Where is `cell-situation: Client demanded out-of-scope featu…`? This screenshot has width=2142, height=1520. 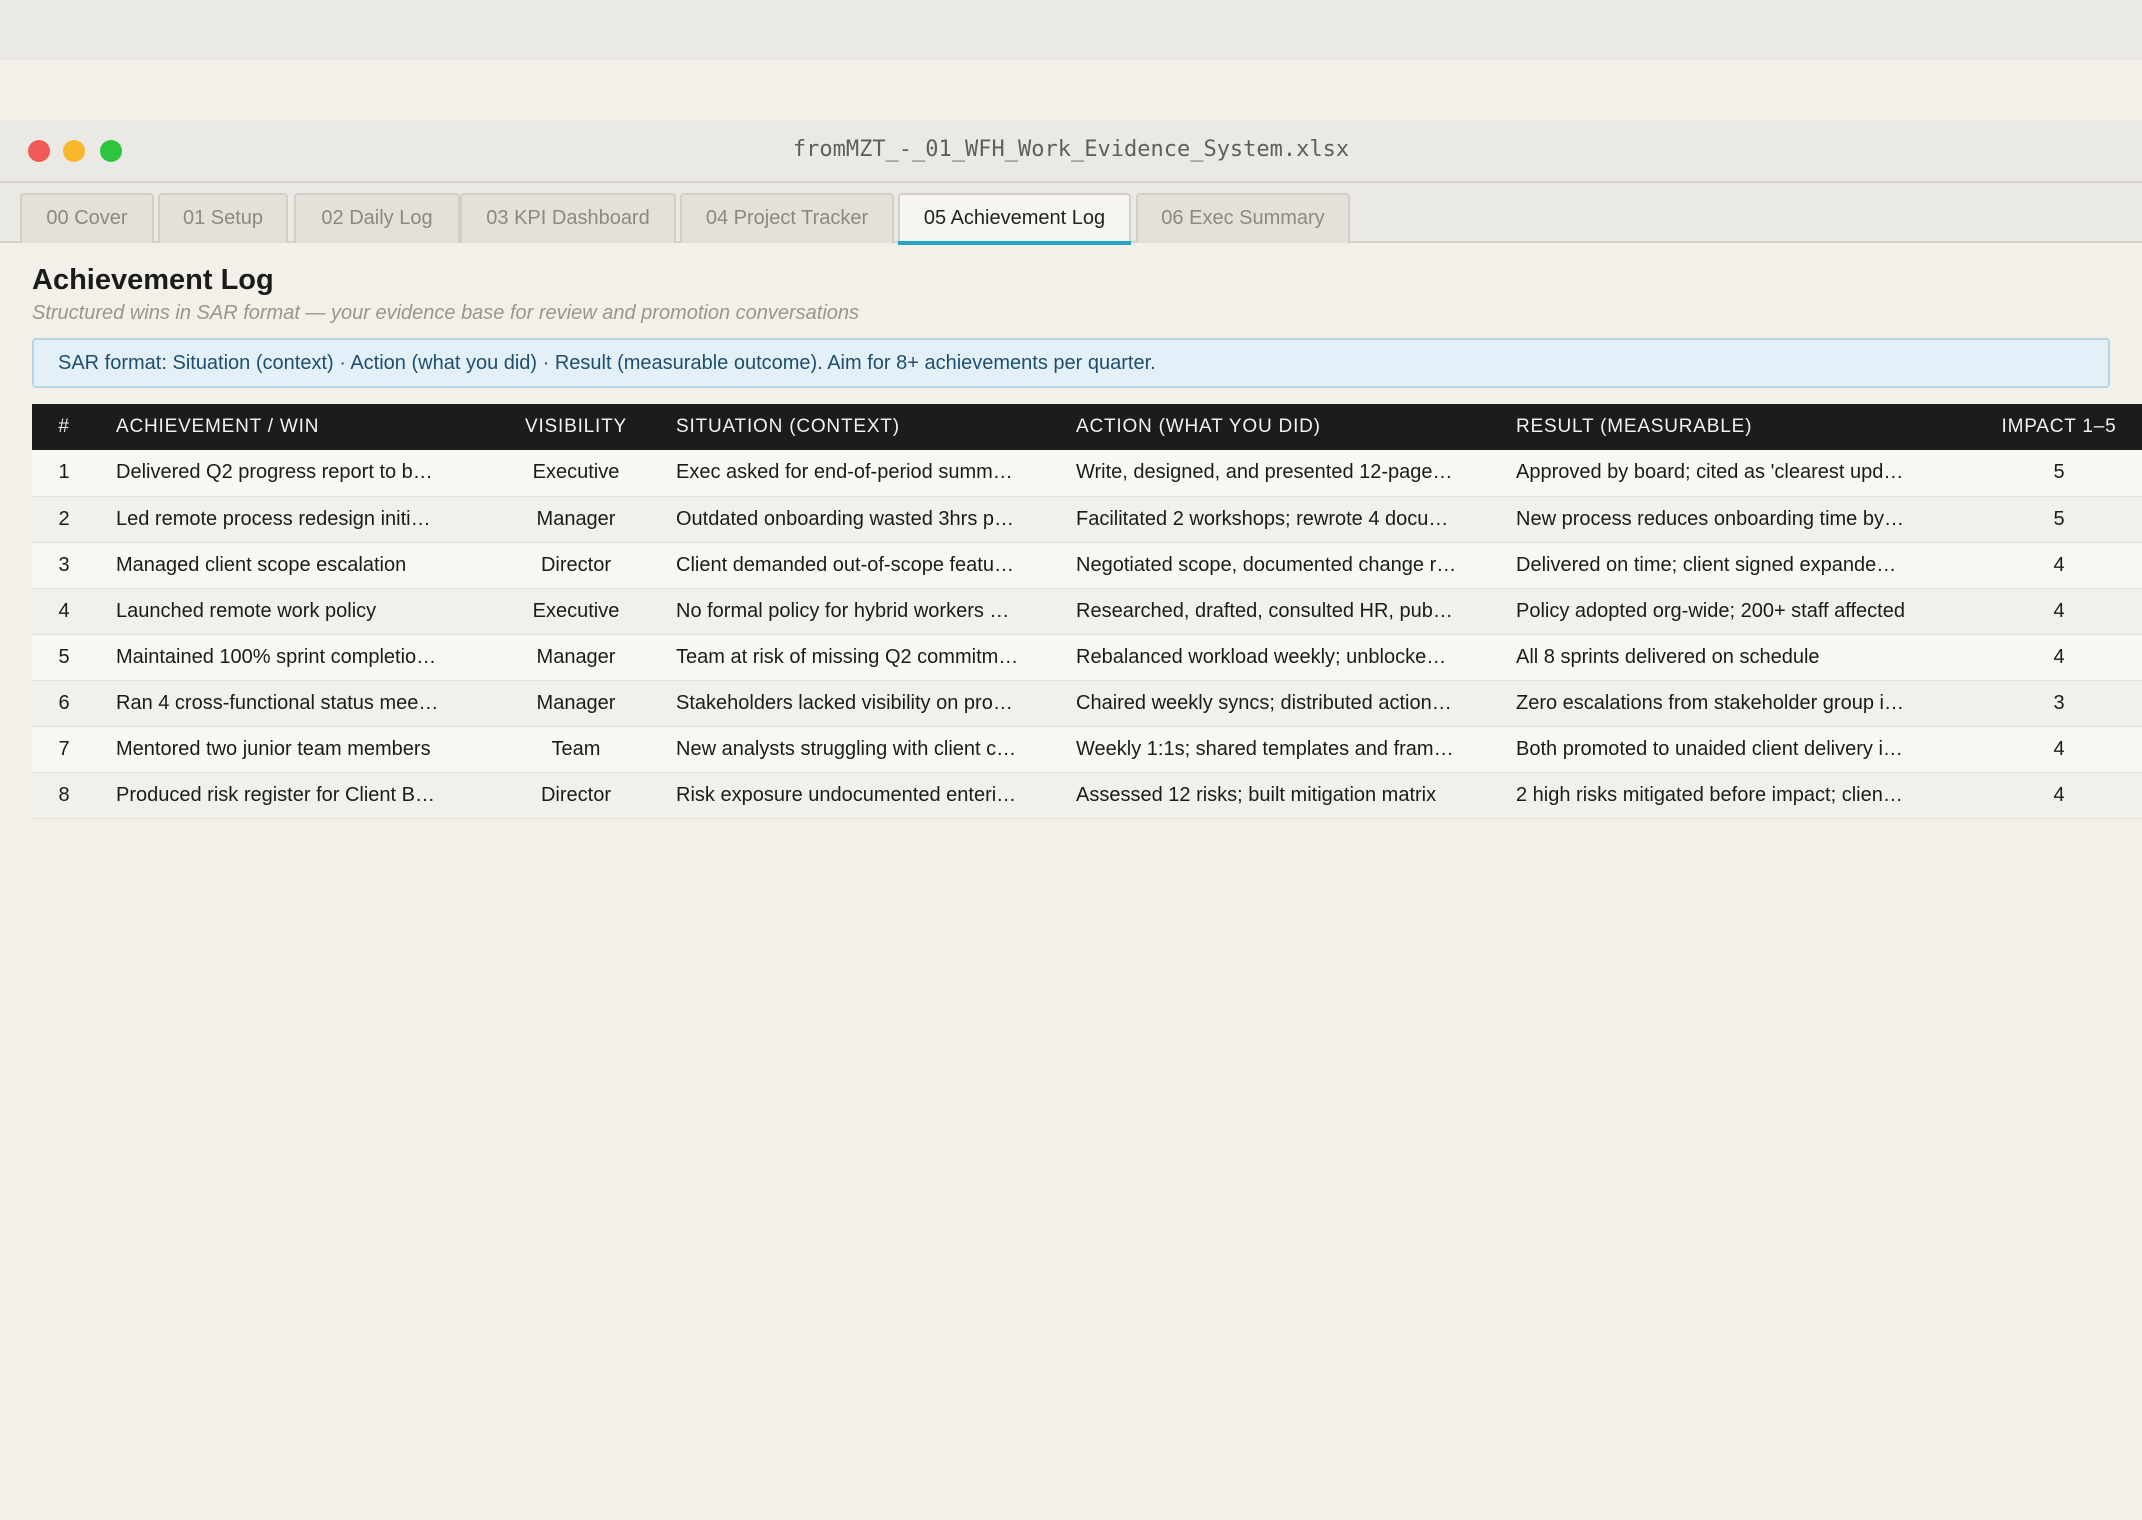
cell-situation: Client demanded out-of-scope featu… is located at coordinates (856, 565).